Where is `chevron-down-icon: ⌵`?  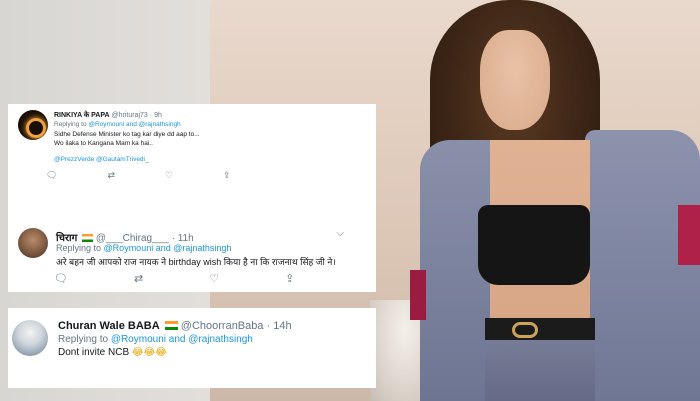
chevron-down-icon: ⌵ is located at coordinates (340, 233).